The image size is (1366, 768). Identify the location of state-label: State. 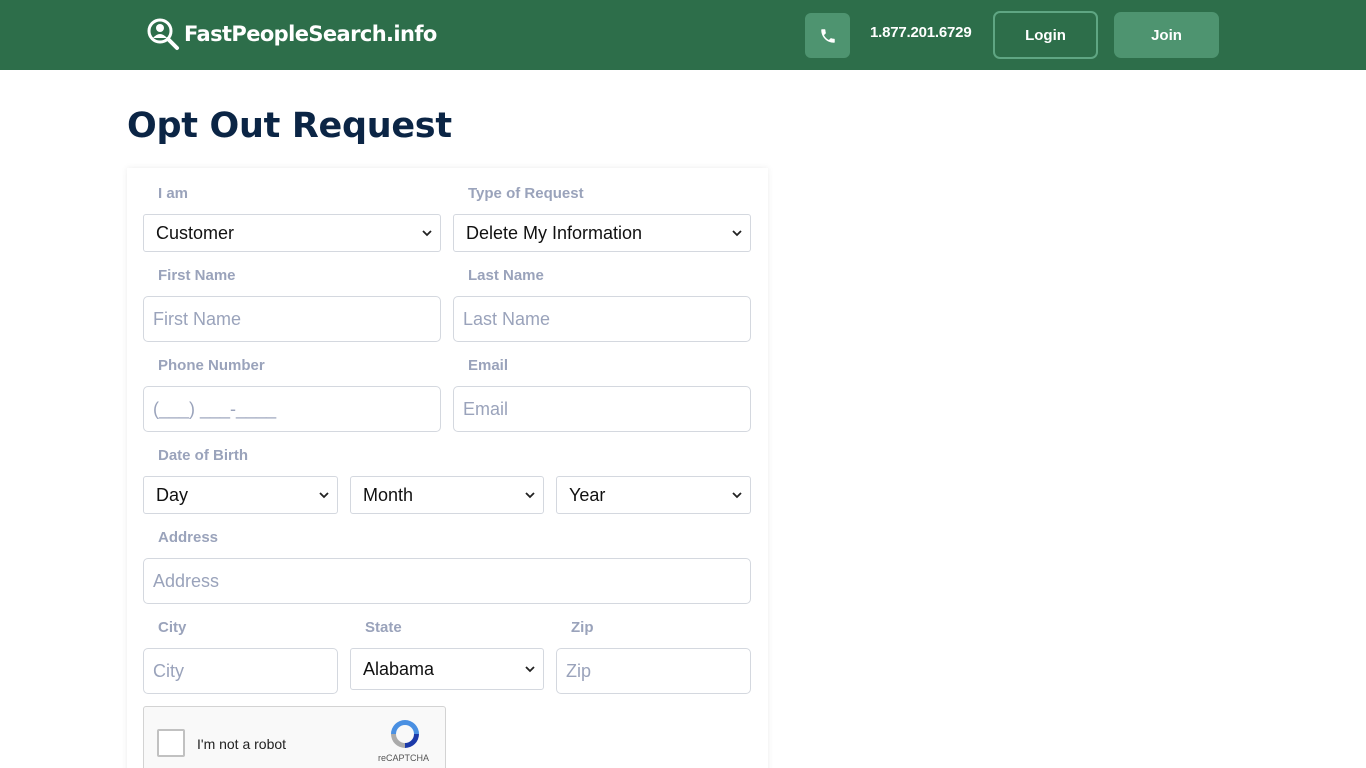
(383, 627).